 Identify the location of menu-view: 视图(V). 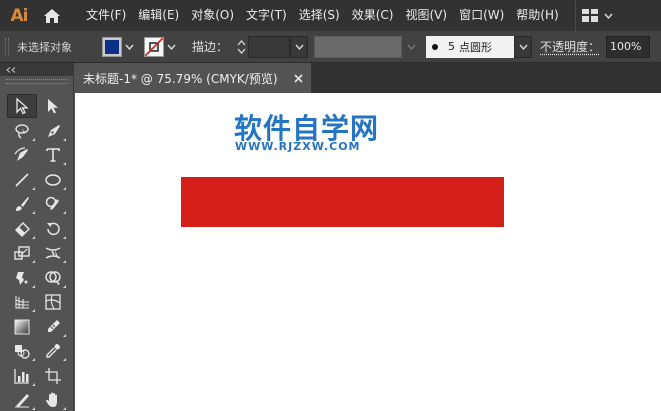
(426, 15).